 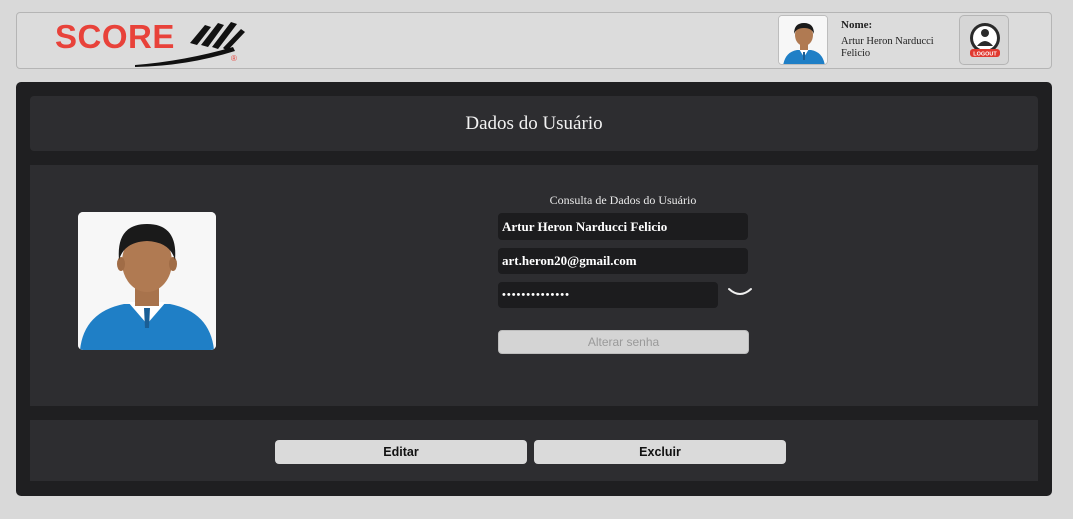 I want to click on name-label: Nome:, so click(x=857, y=25).